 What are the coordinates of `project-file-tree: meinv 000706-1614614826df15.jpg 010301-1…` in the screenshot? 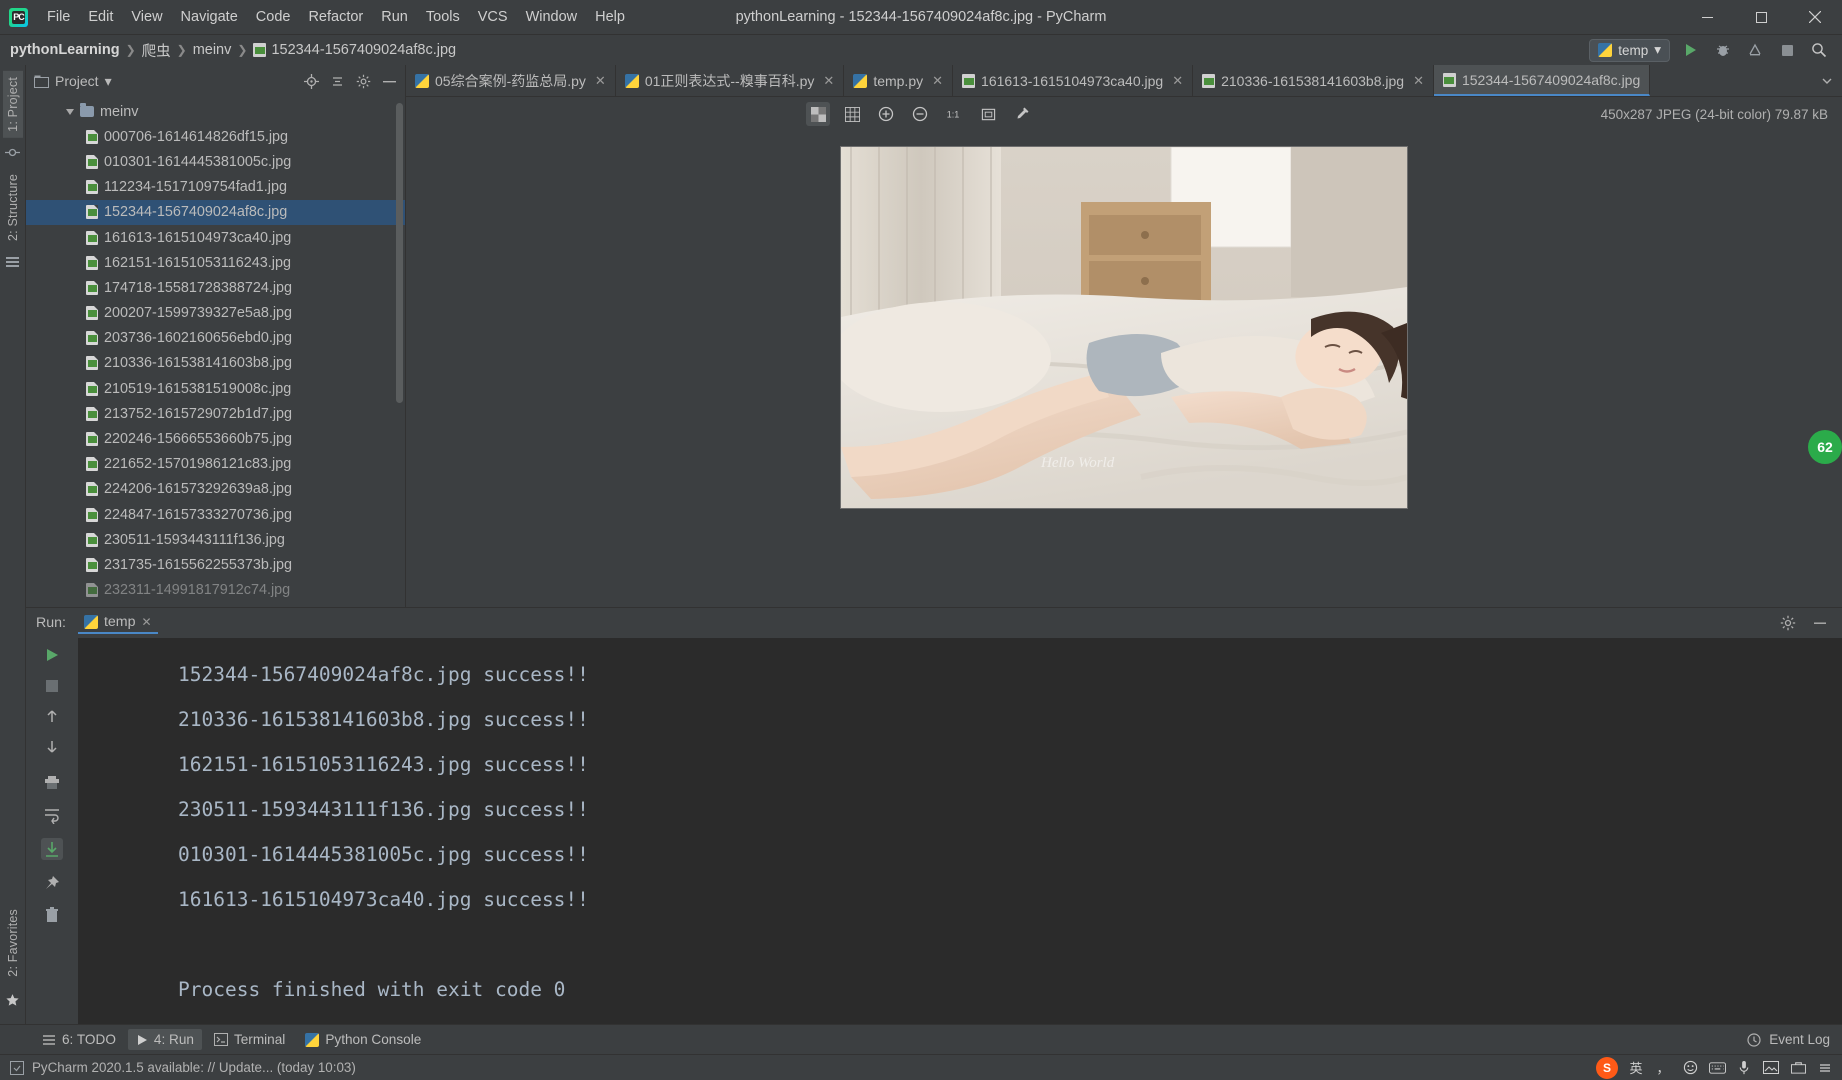 It's located at (215, 352).